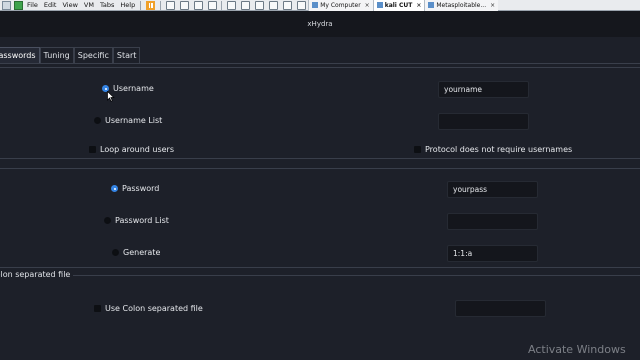  What do you see at coordinates (69, 5) in the screenshot?
I see `menu-view: View` at bounding box center [69, 5].